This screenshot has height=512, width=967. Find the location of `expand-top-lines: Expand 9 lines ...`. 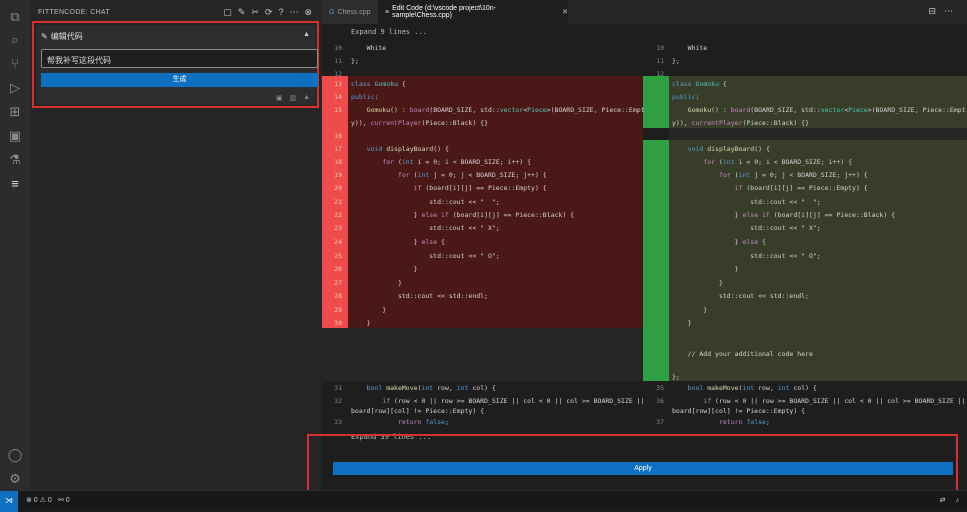

expand-top-lines: Expand 9 lines ... is located at coordinates (389, 32).